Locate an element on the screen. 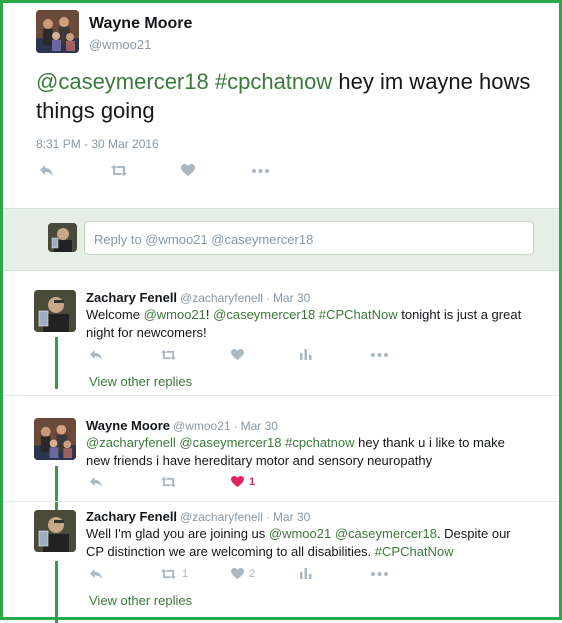 The width and height of the screenshot is (562, 623). reply-author: Wayne Moore @wmoo21 · Mar 30 is located at coordinates (182, 425).